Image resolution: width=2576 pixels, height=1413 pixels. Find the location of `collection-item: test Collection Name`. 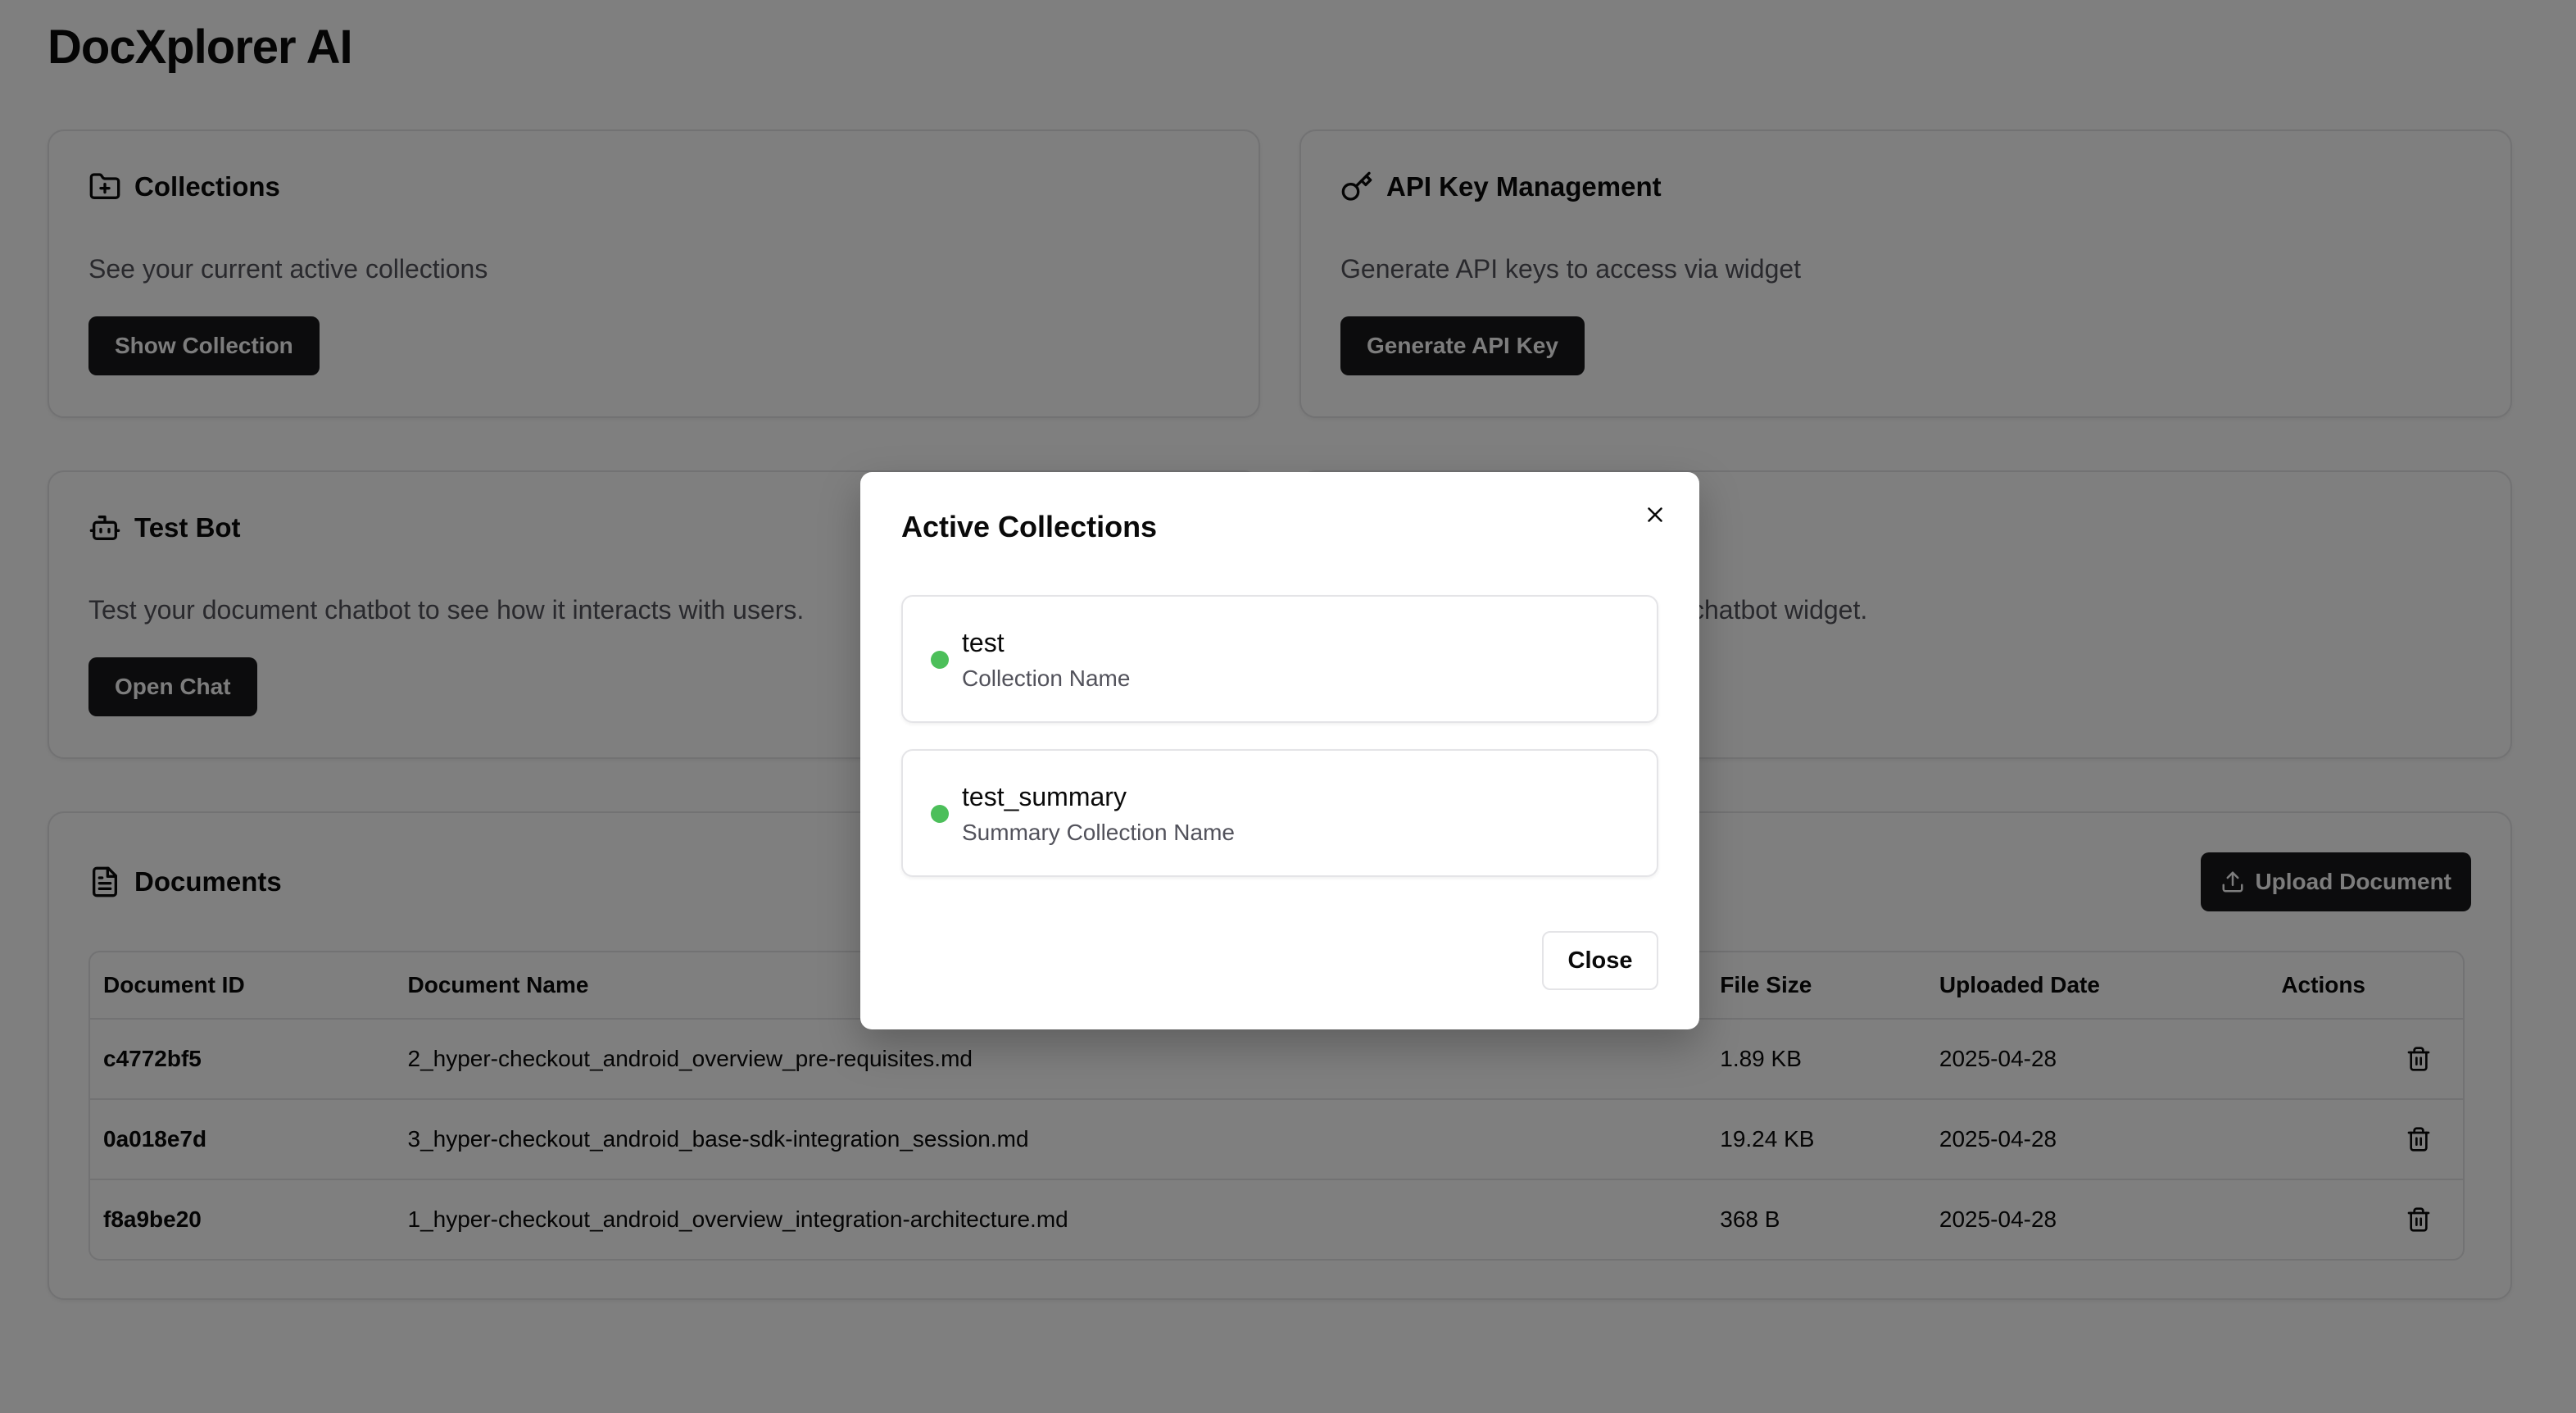

collection-item: test Collection Name is located at coordinates (1279, 659).